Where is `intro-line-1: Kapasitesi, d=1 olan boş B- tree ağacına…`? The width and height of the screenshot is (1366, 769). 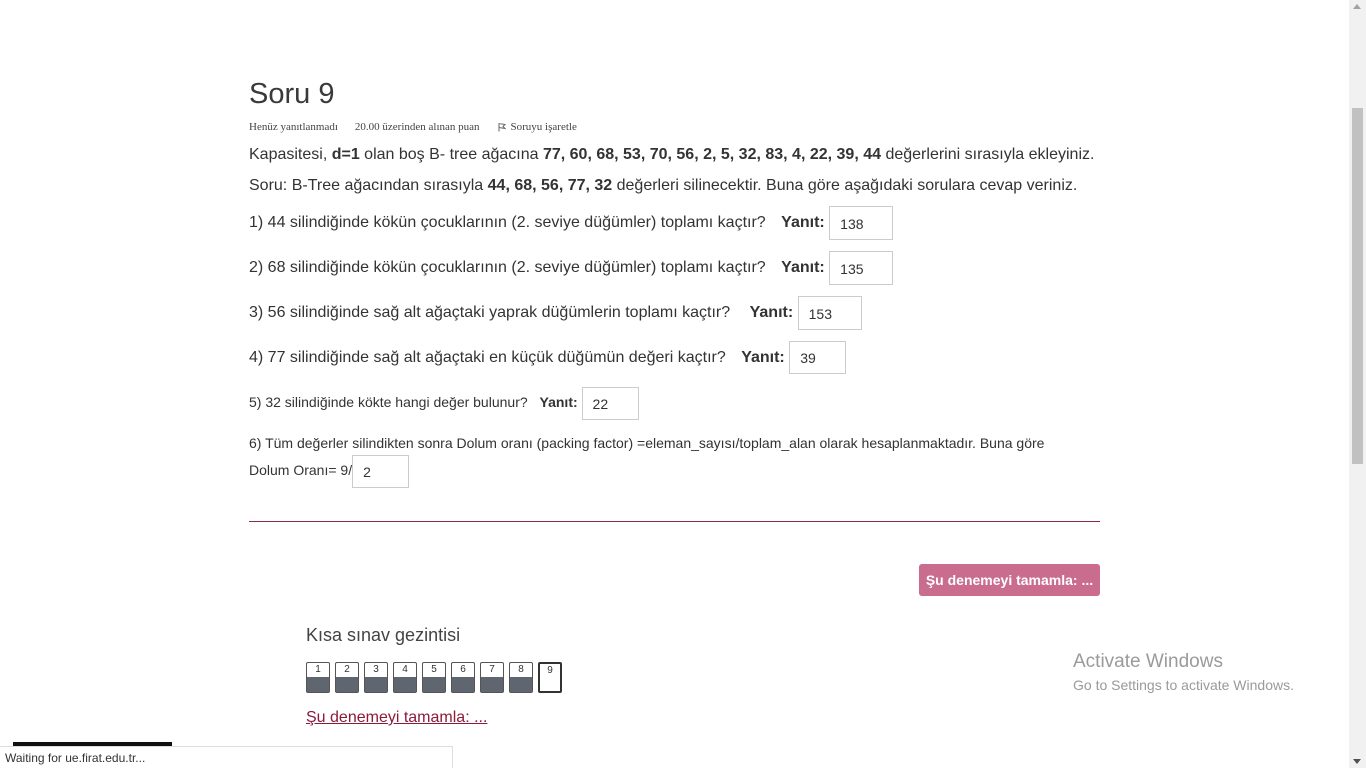
intro-line-1: Kapasitesi, d=1 olan boş B- tree ağacına… is located at coordinates (671, 155).